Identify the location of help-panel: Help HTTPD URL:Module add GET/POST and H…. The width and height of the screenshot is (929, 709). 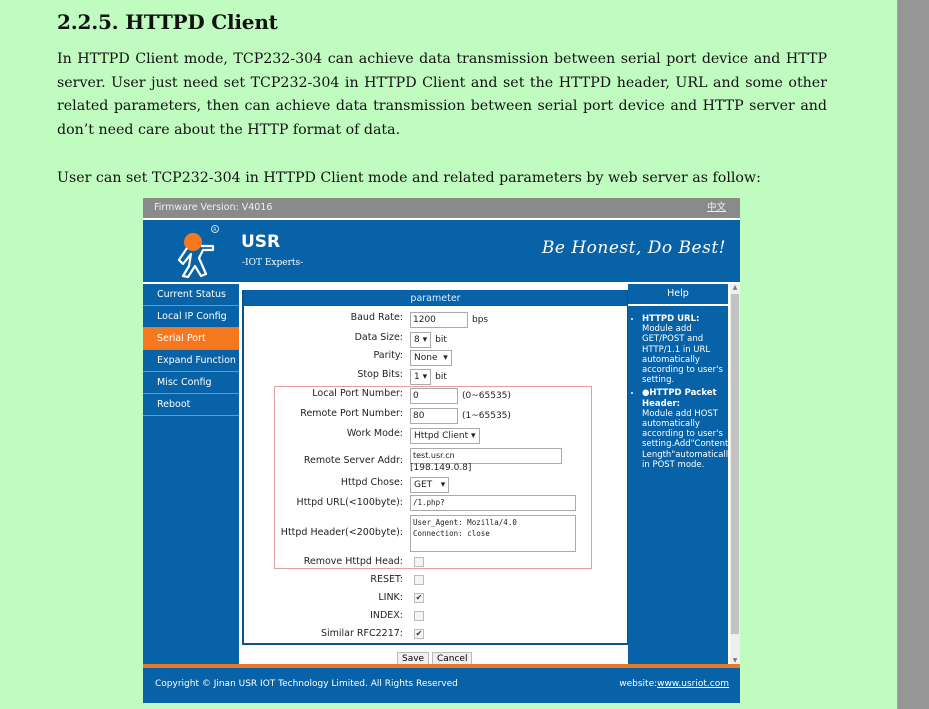
(680, 474).